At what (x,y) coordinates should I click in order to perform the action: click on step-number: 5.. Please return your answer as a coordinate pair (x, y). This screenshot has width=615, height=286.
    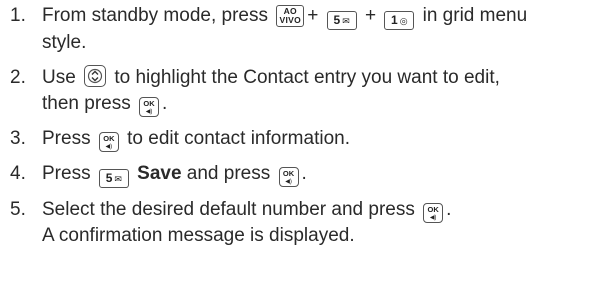
    Looking at the image, I should click on (18, 209).